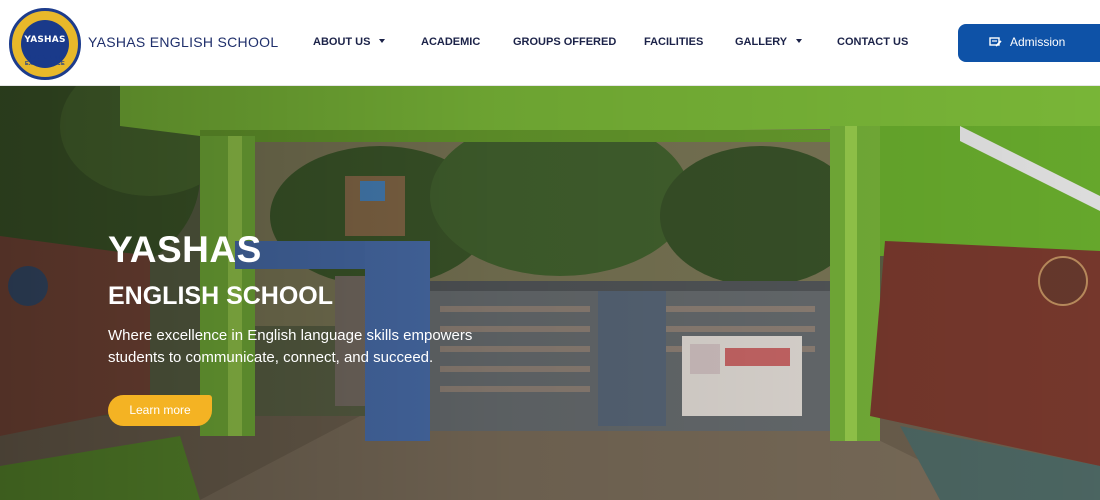 This screenshot has height=500, width=1100. Describe the element at coordinates (160, 410) in the screenshot. I see `learn-more-button: Learn more` at that location.